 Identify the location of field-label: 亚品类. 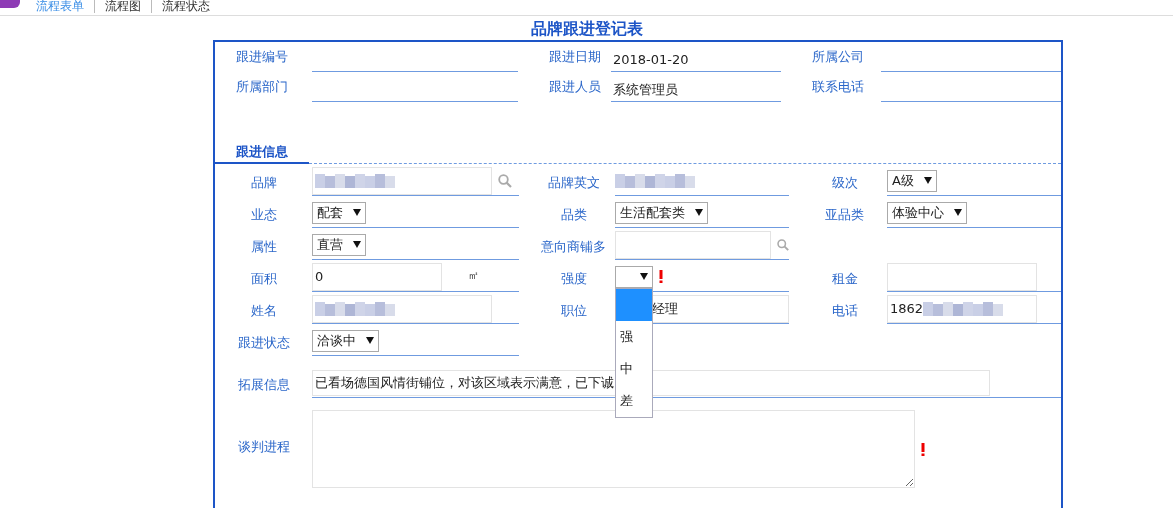
(844, 214).